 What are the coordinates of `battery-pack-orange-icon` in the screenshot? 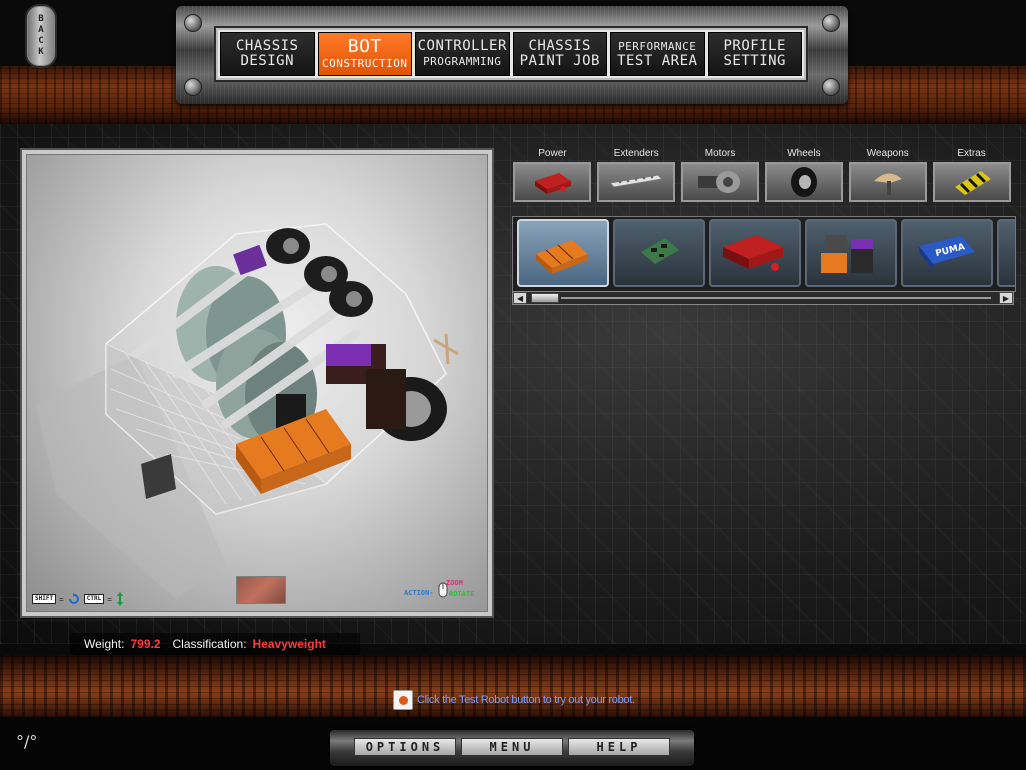 It's located at (562, 257).